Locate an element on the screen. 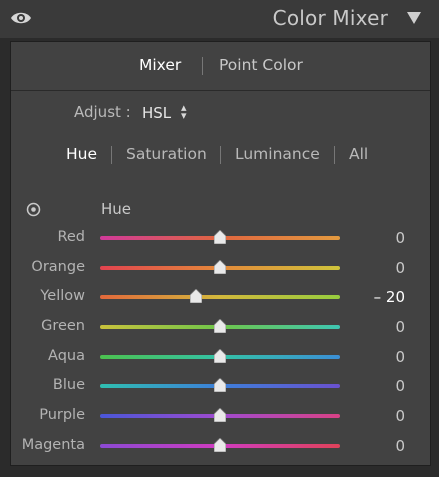 The width and height of the screenshot is (439, 477). slider-label: Magenta is located at coordinates (53, 445).